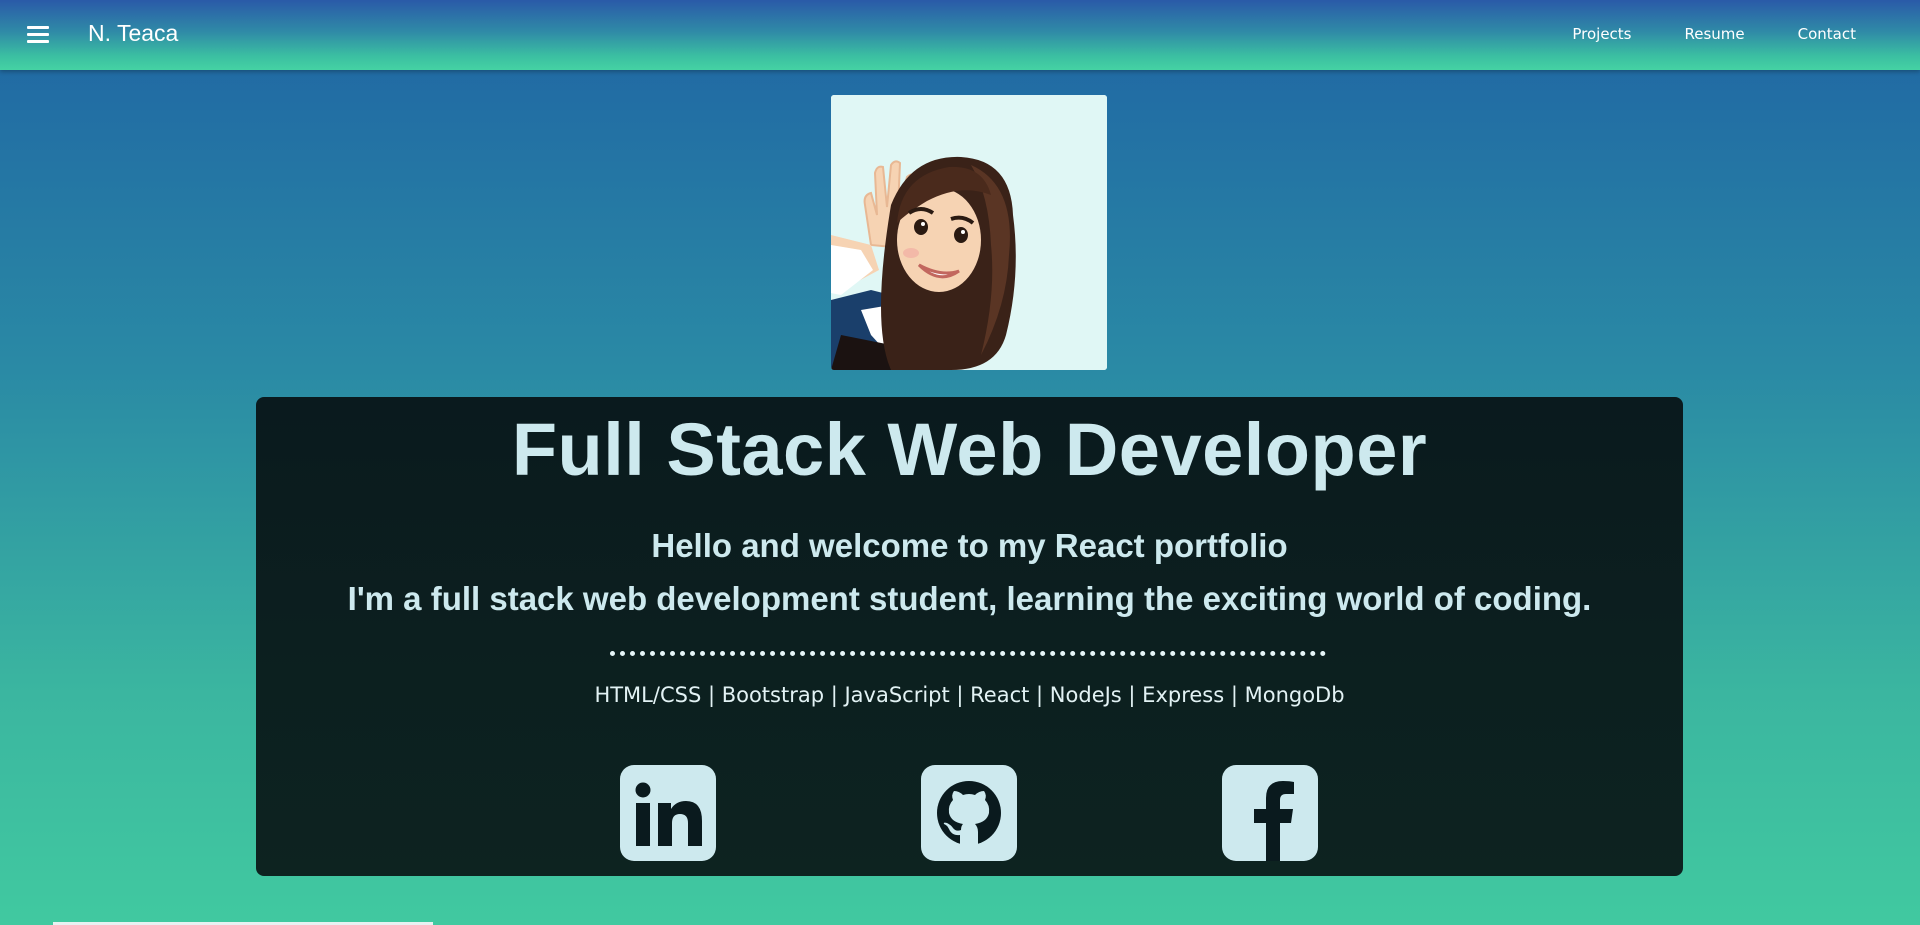 This screenshot has height=925, width=1920. What do you see at coordinates (1827, 34) in the screenshot?
I see `nav-link-contact: Contact` at bounding box center [1827, 34].